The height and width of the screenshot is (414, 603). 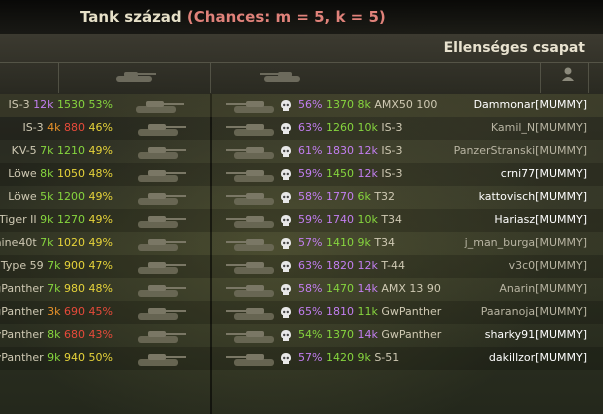 I want to click on ally-rating: 690, so click(x=75, y=311).